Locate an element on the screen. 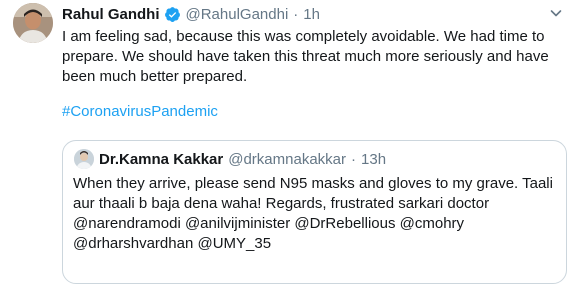  author-handle: @RahulGandhi is located at coordinates (237, 14).